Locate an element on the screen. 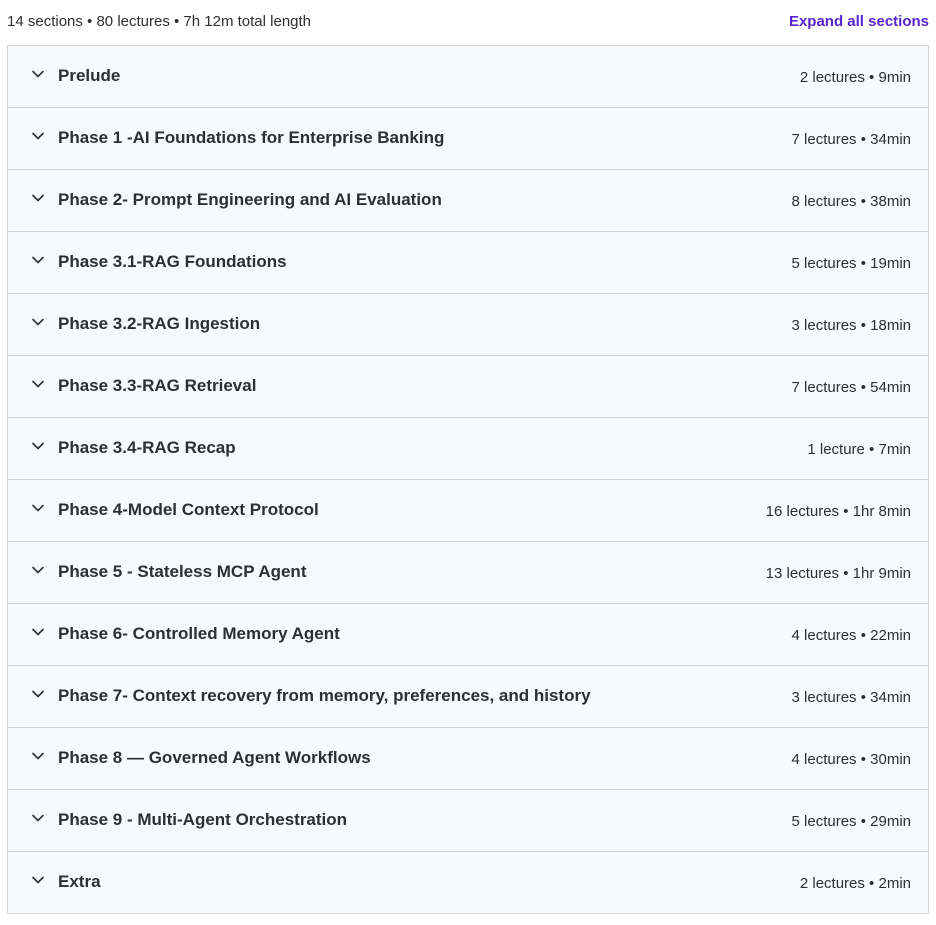 This screenshot has height=925, width=936. section-header: Extra 2 lectures • 2min is located at coordinates (468, 882).